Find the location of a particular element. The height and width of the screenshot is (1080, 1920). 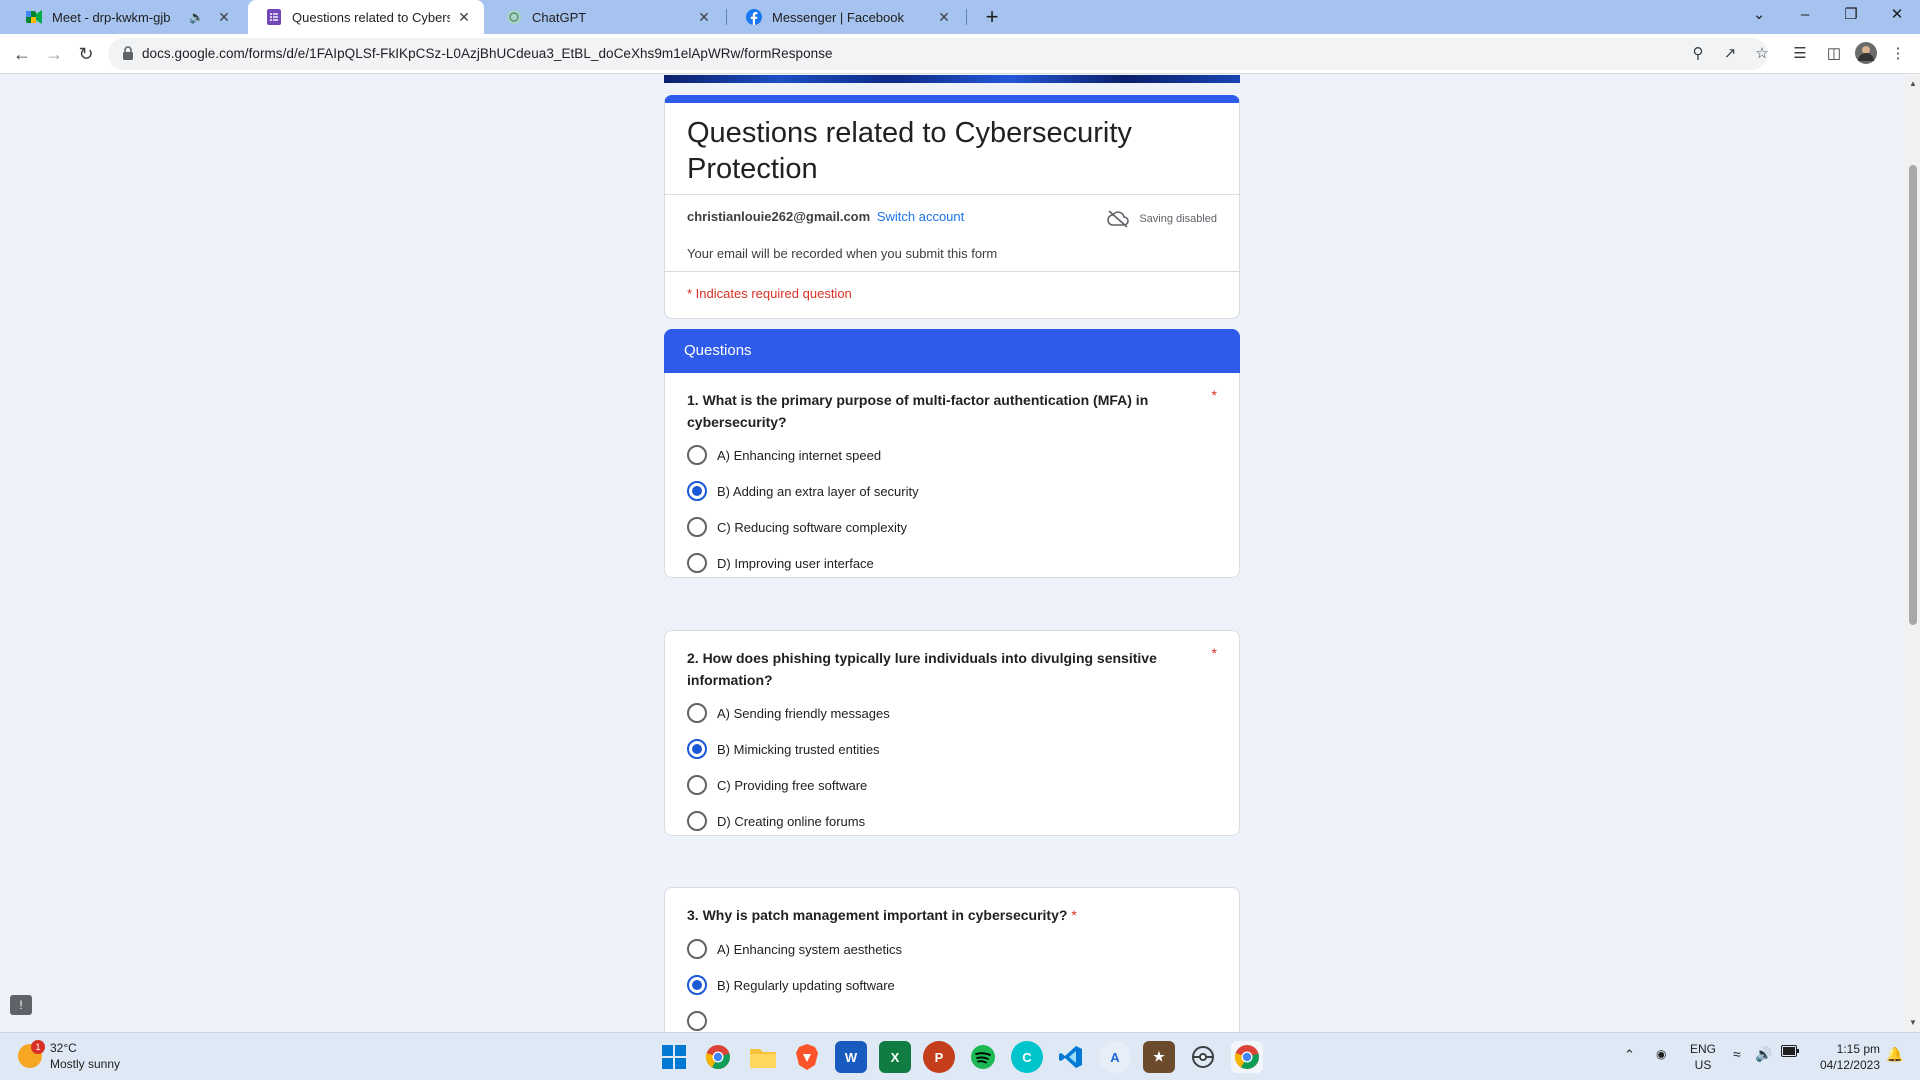

tab-google-forms: Questions related to Cybersecur ✕ is located at coordinates (366, 17).